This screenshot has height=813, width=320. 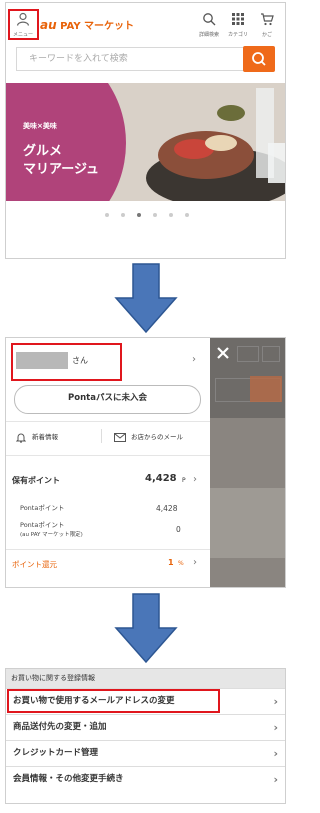 What do you see at coordinates (45, 437) in the screenshot?
I see `news-label: 新着情報` at bounding box center [45, 437].